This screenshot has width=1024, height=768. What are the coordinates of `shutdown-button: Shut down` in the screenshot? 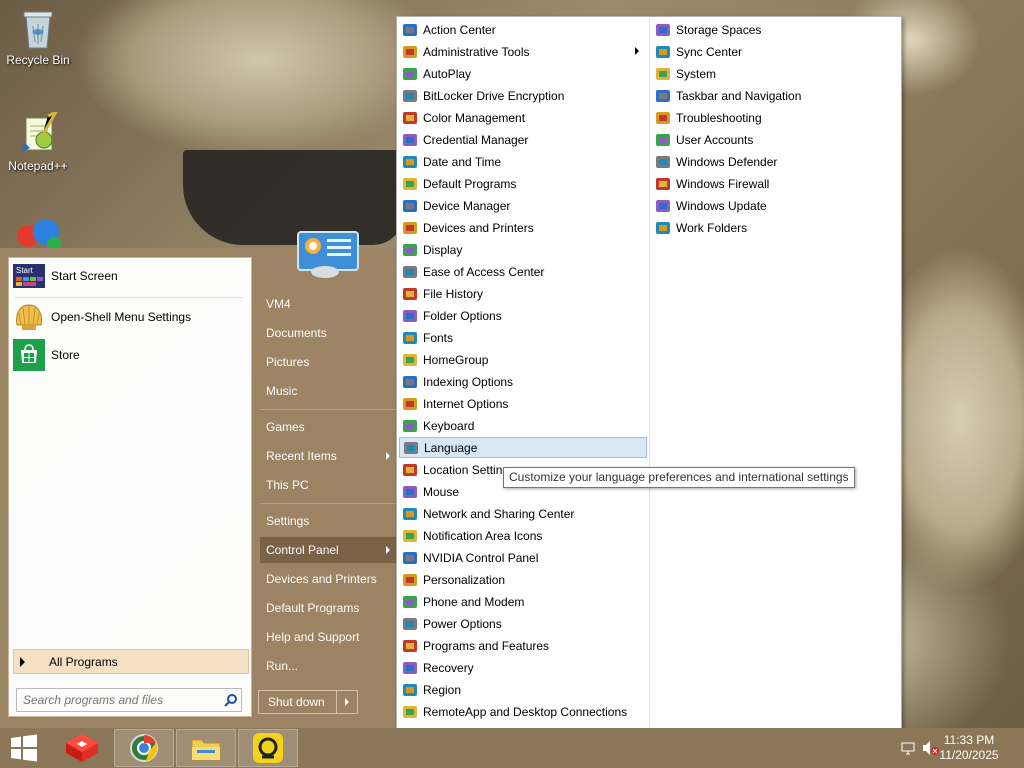 It's located at (297, 702).